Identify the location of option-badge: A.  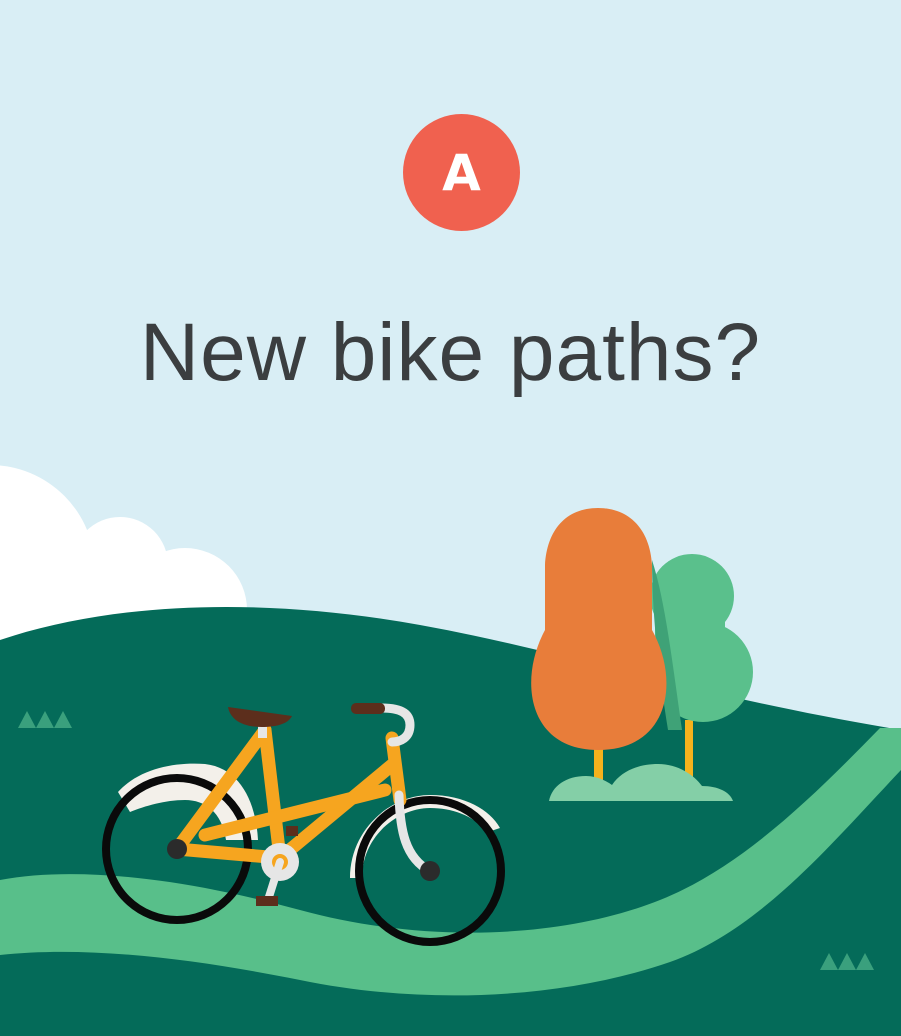
(461, 172).